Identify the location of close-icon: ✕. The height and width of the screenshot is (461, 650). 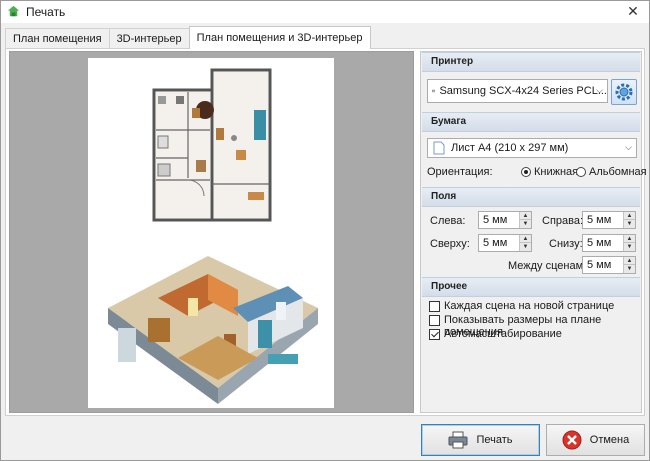
(633, 11).